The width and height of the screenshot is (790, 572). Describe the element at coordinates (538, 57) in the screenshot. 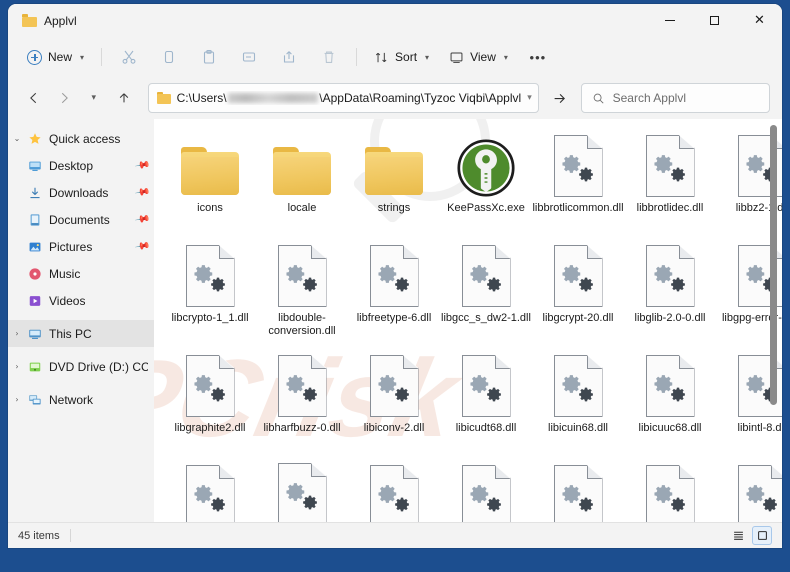

I see `more-options-button: •••` at that location.